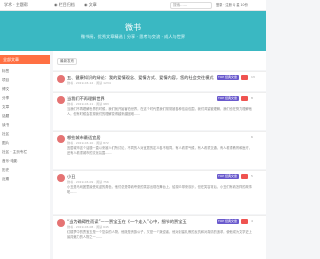 The height and width of the screenshot is (259, 320). Describe the element at coordinates (252, 98) in the screenshot. I see `comment-count: 8` at that location.